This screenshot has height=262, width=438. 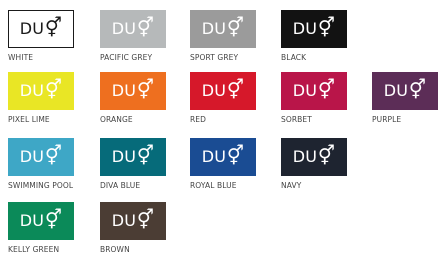 What do you see at coordinates (294, 57) in the screenshot?
I see `swatch-label: BLACK` at bounding box center [294, 57].